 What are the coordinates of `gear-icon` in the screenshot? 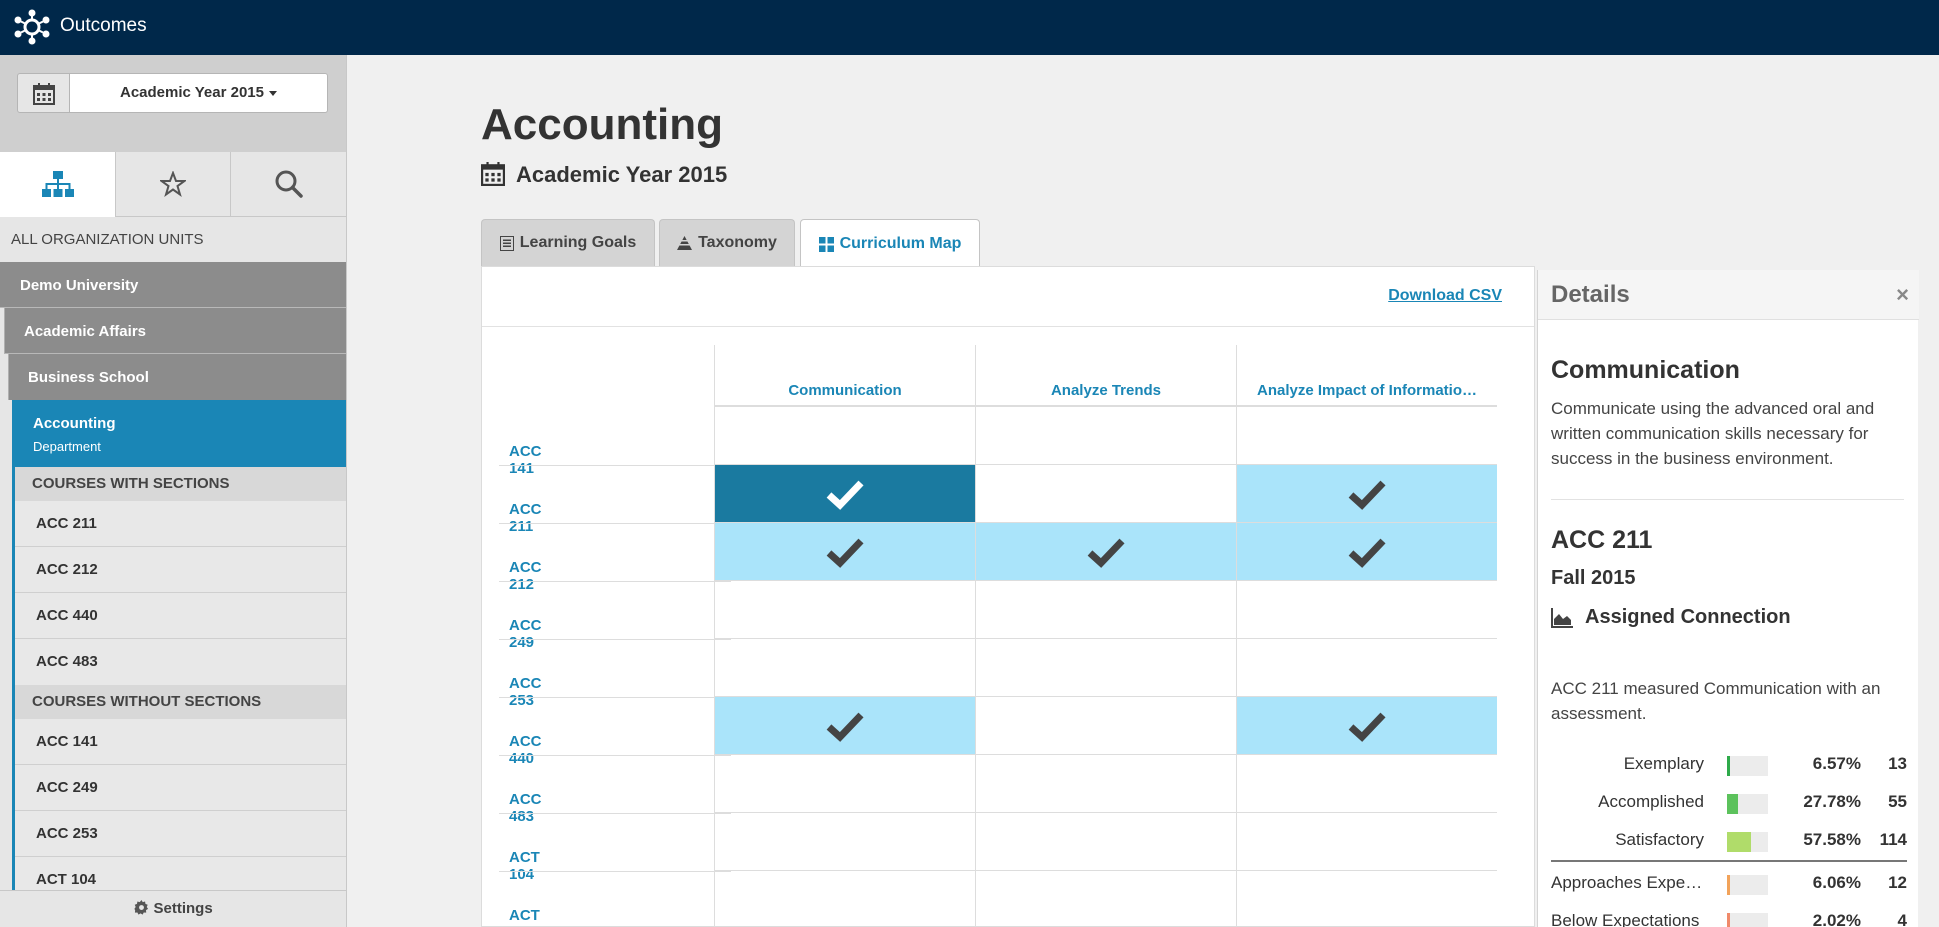 It's located at (141, 907).